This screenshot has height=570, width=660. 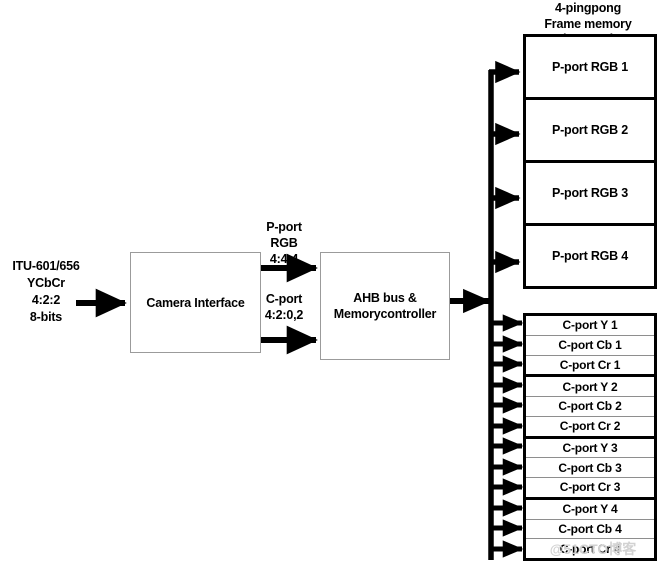 I want to click on c-port-branches, so click(x=506, y=436).